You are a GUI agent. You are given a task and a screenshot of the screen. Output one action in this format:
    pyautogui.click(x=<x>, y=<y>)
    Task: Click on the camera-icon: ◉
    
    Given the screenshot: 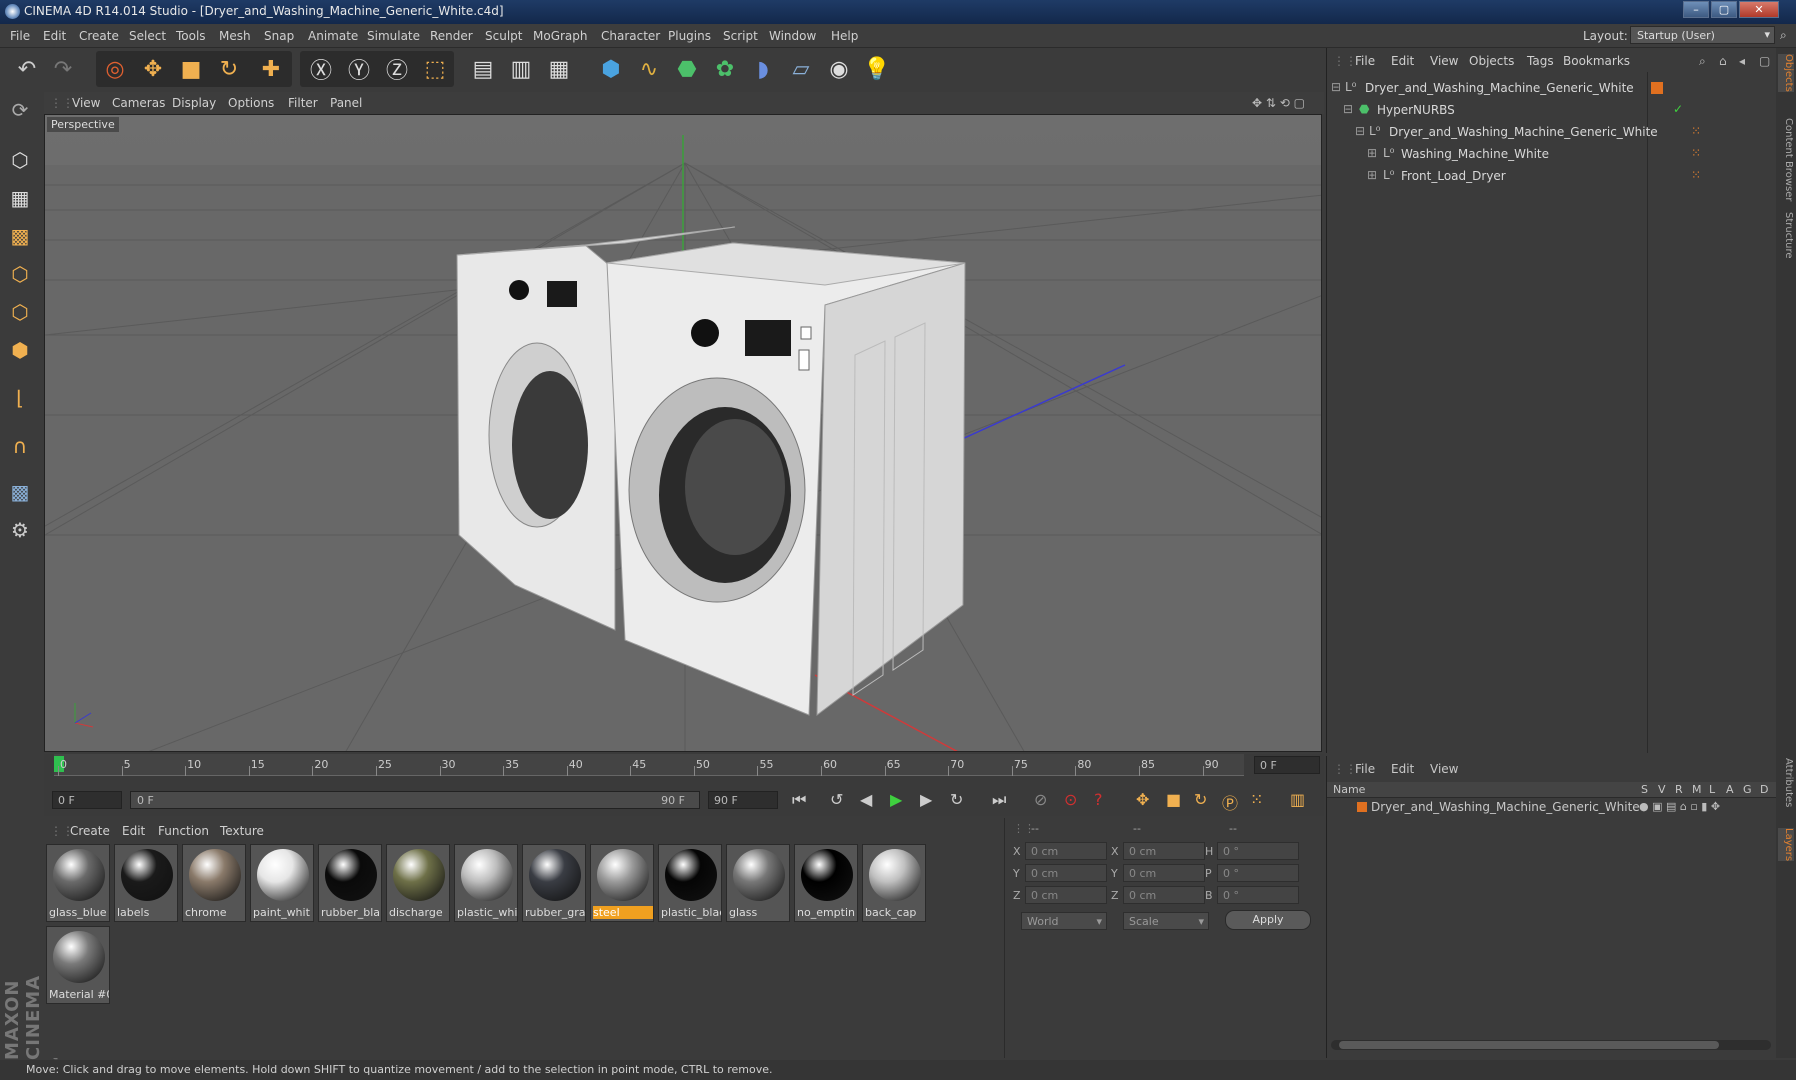 What is the action you would take?
    pyautogui.click(x=839, y=69)
    